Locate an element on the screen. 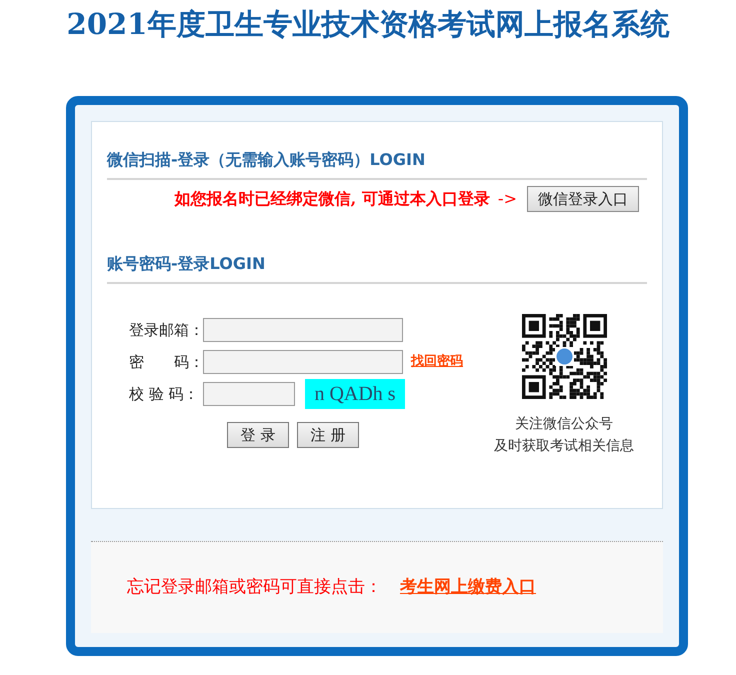  form-button: 注 册 is located at coordinates (328, 435).